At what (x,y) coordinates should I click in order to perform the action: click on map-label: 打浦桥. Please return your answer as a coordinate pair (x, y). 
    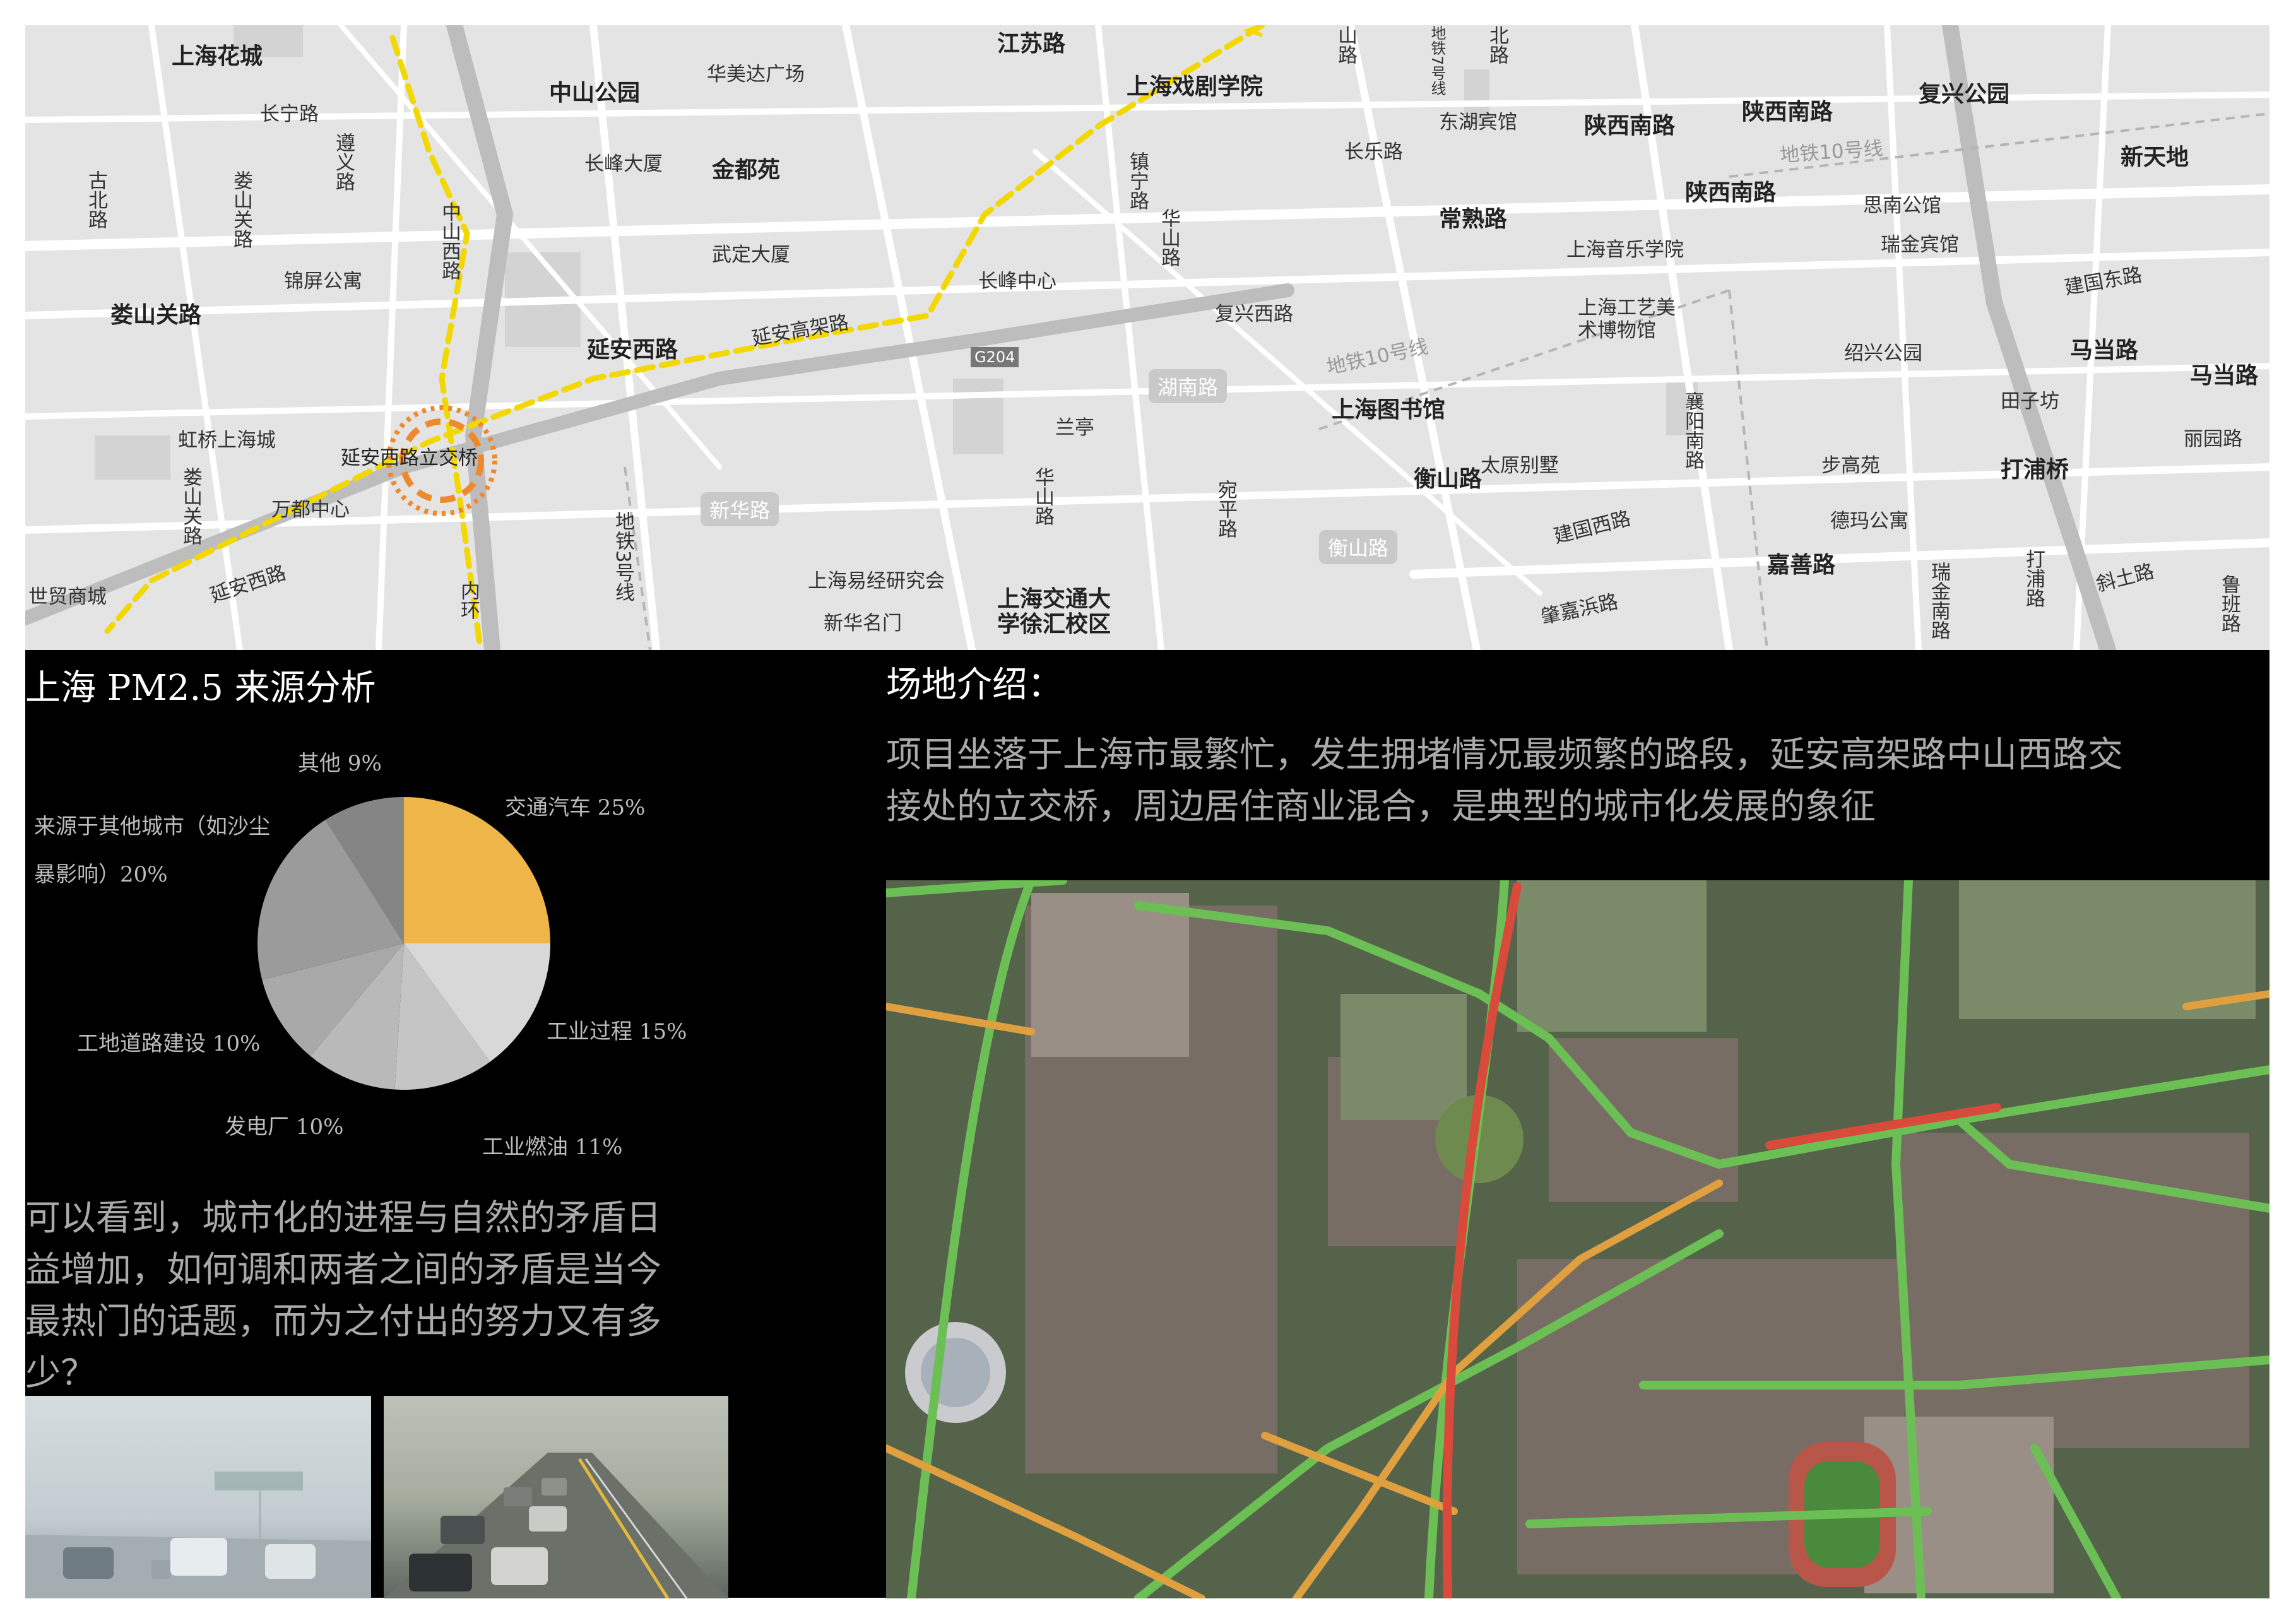
    Looking at the image, I should click on (2035, 470).